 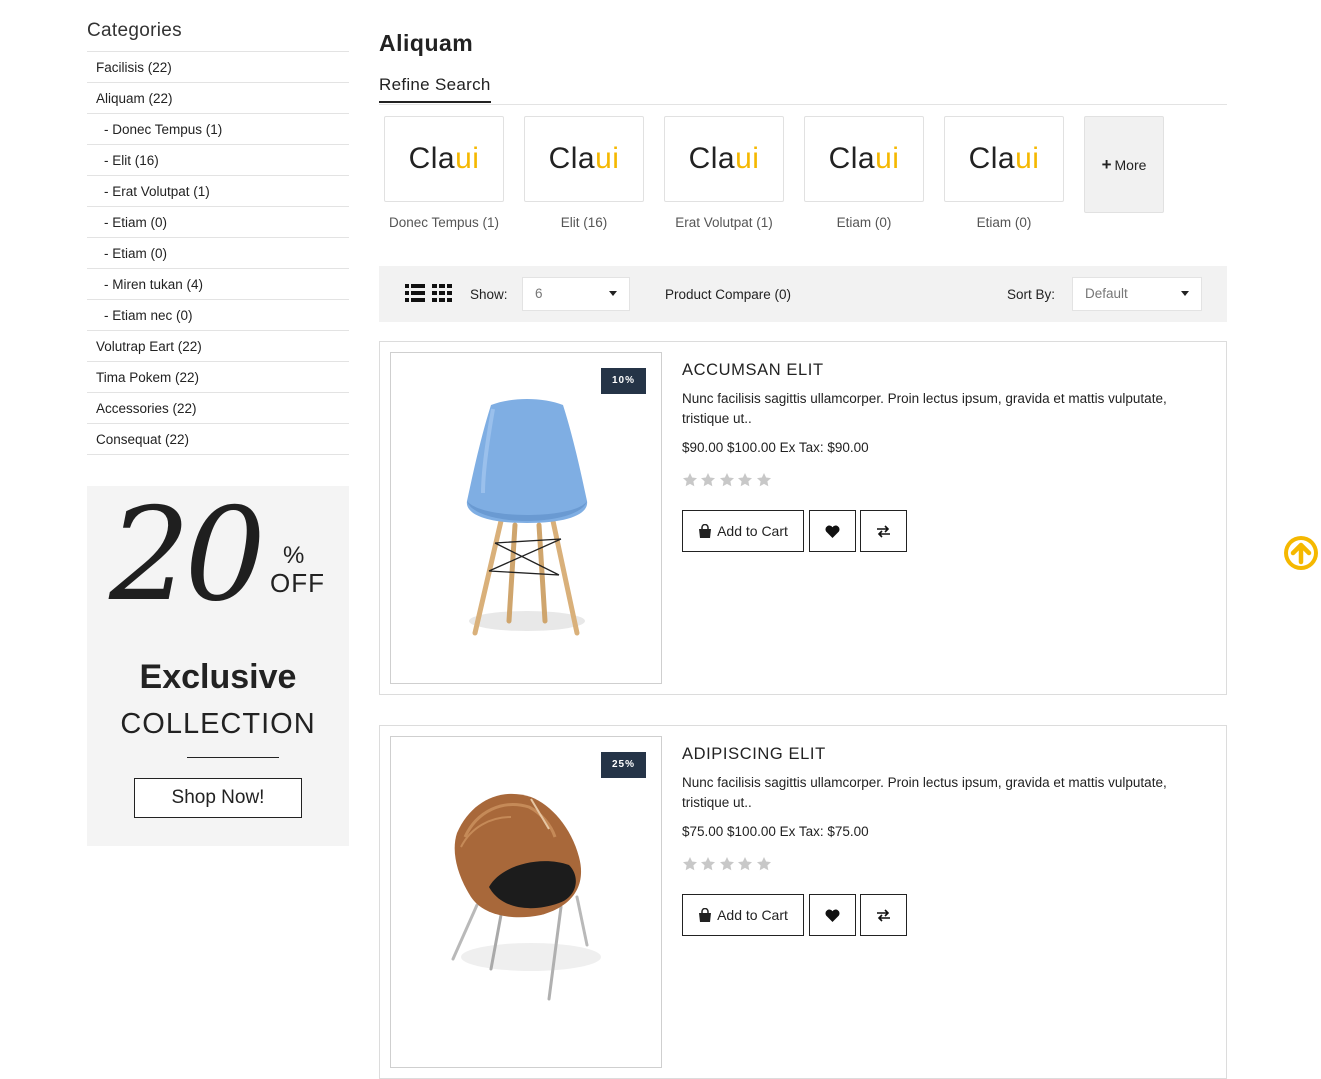 I want to click on list-view-icon, so click(x=415, y=293).